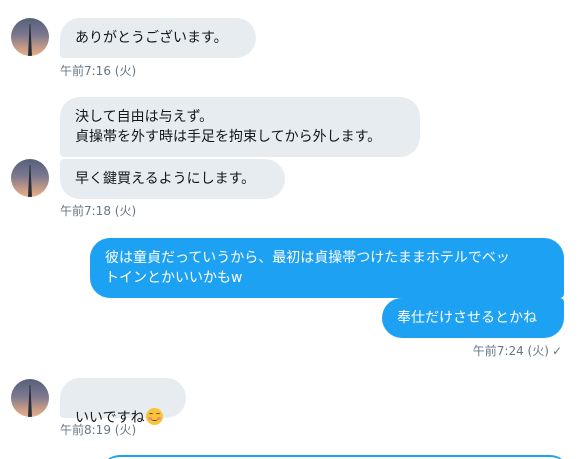 This screenshot has height=459, width=579. What do you see at coordinates (154, 416) in the screenshot?
I see `smiling-face-emoji-icon` at bounding box center [154, 416].